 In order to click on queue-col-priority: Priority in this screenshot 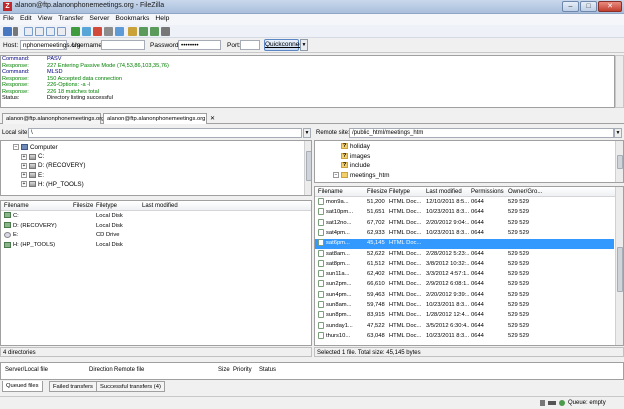, I will do `click(242, 370)`.